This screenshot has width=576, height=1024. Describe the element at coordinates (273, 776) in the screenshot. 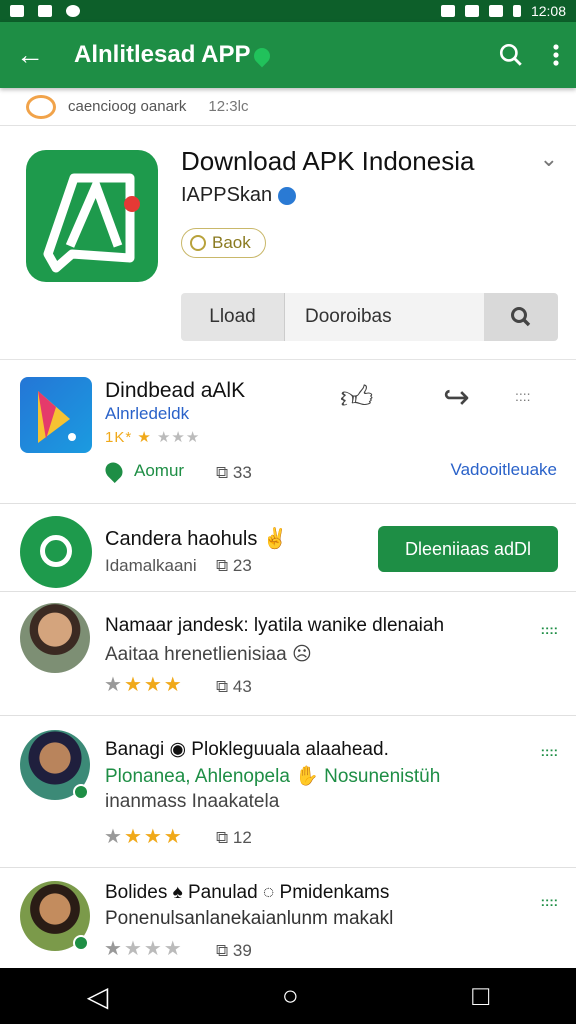

I see `review-line-2: Plonanea, Ahlenopela ✋ Nosunenistüh` at that location.